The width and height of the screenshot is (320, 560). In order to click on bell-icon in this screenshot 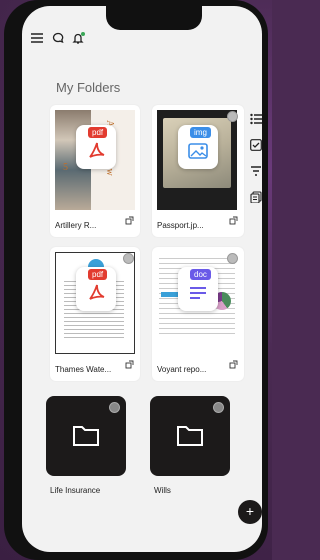, I will do `click(78, 38)`.